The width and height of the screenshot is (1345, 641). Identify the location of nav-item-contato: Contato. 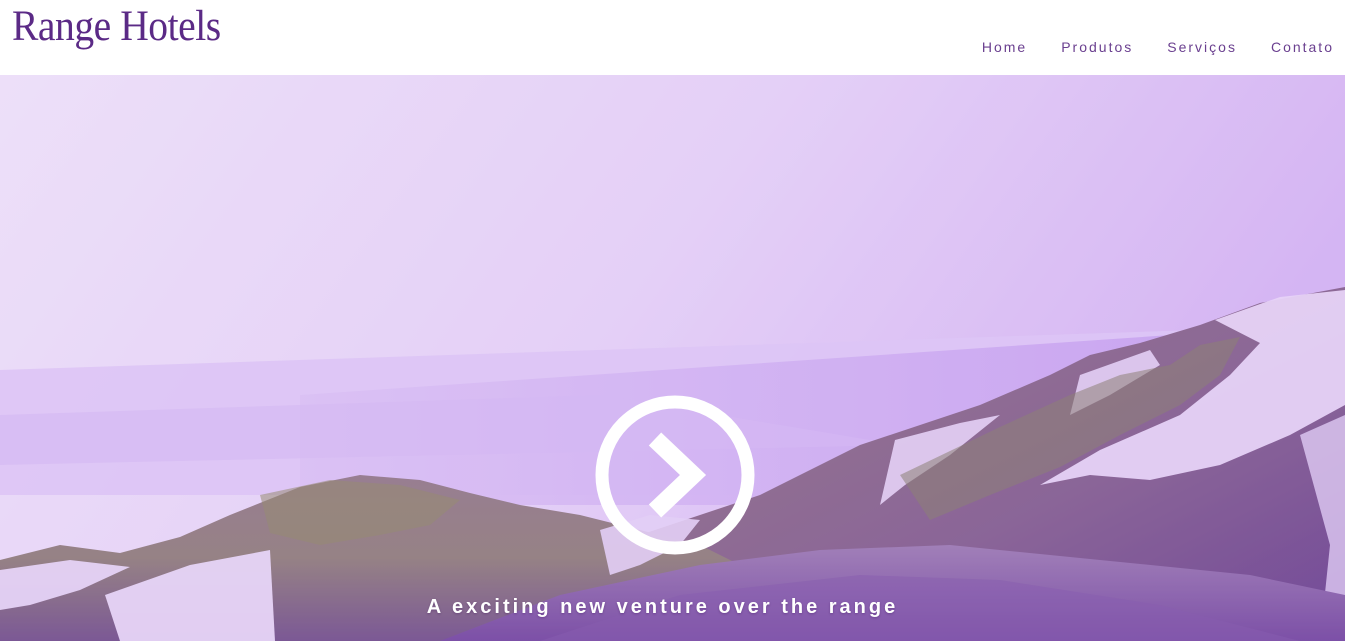
(1302, 47).